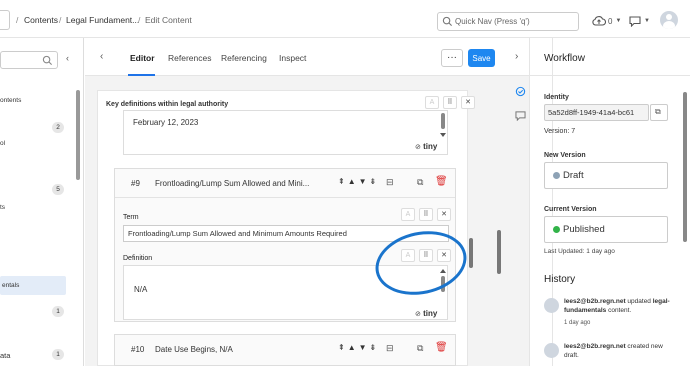  Describe the element at coordinates (556, 175) in the screenshot. I see `draft-status-dot` at that location.